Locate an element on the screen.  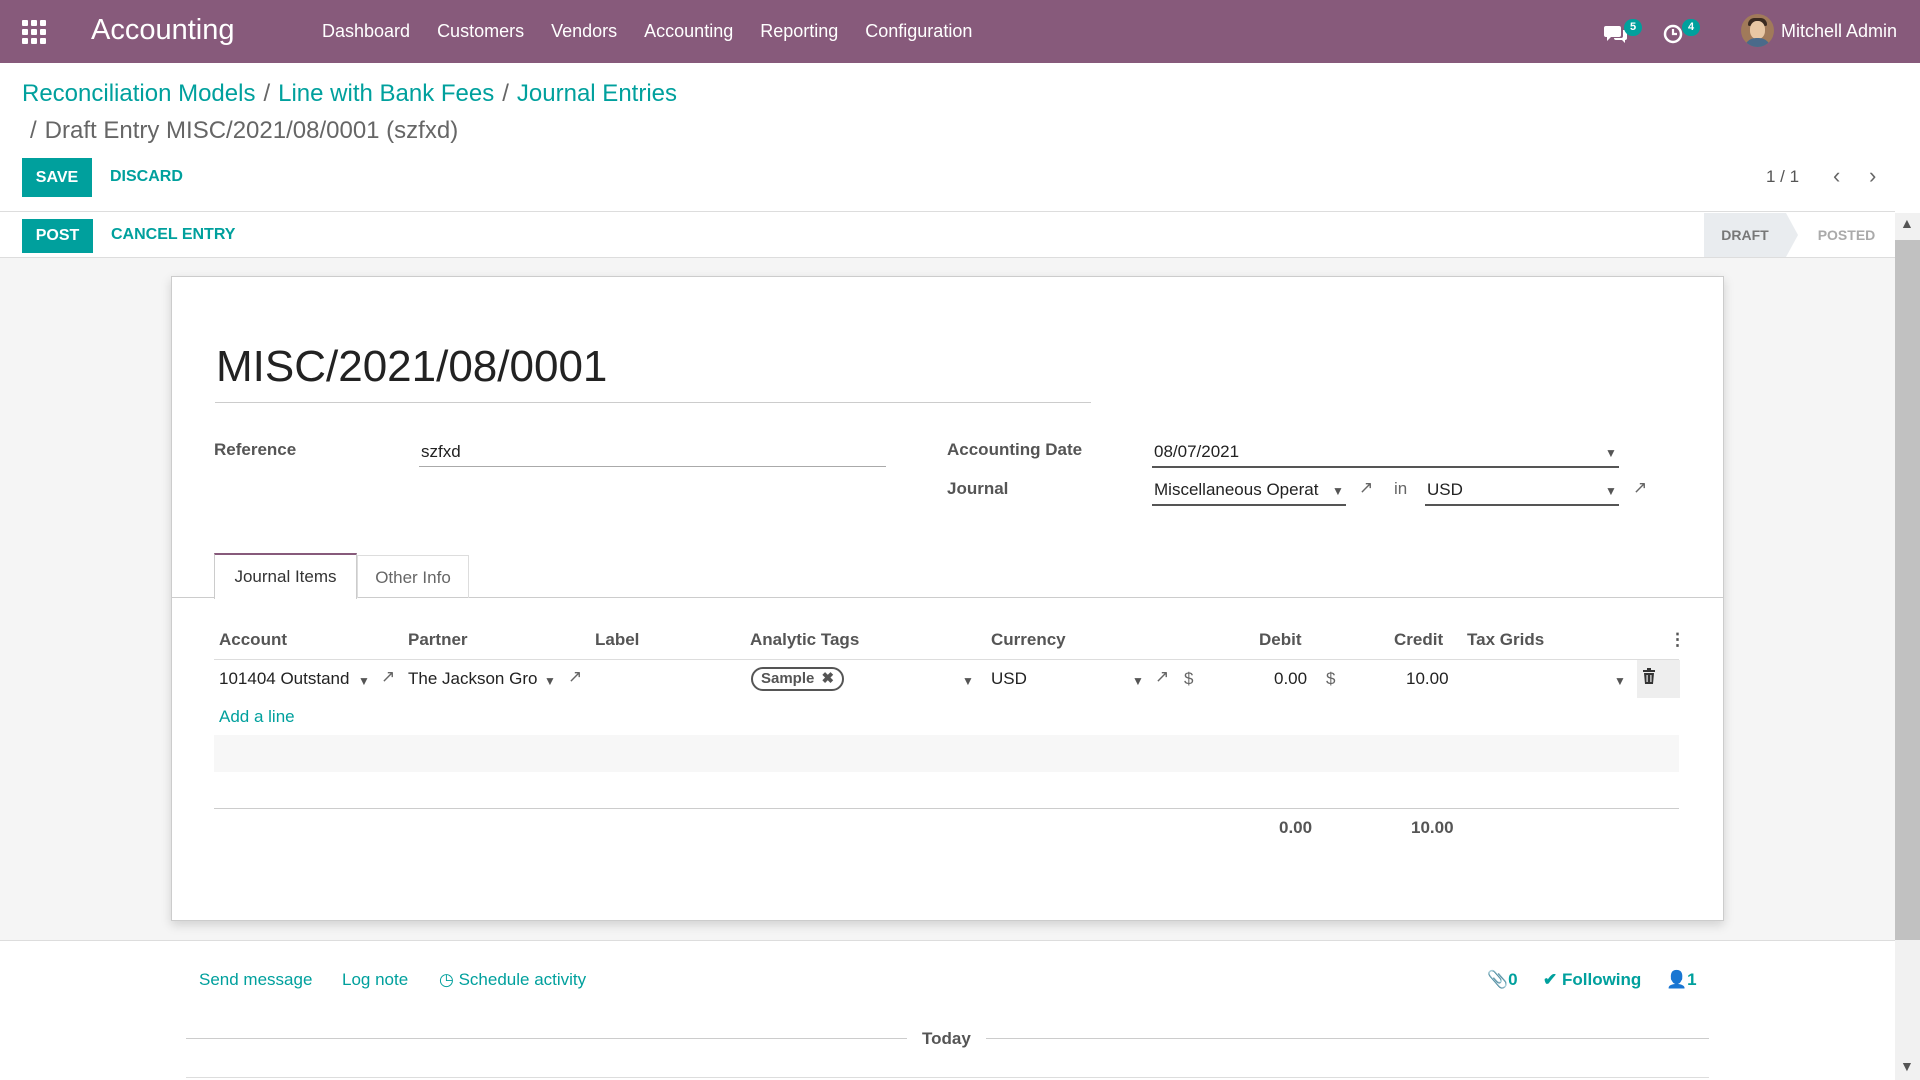
send-message-button: Send message is located at coordinates (255, 980).